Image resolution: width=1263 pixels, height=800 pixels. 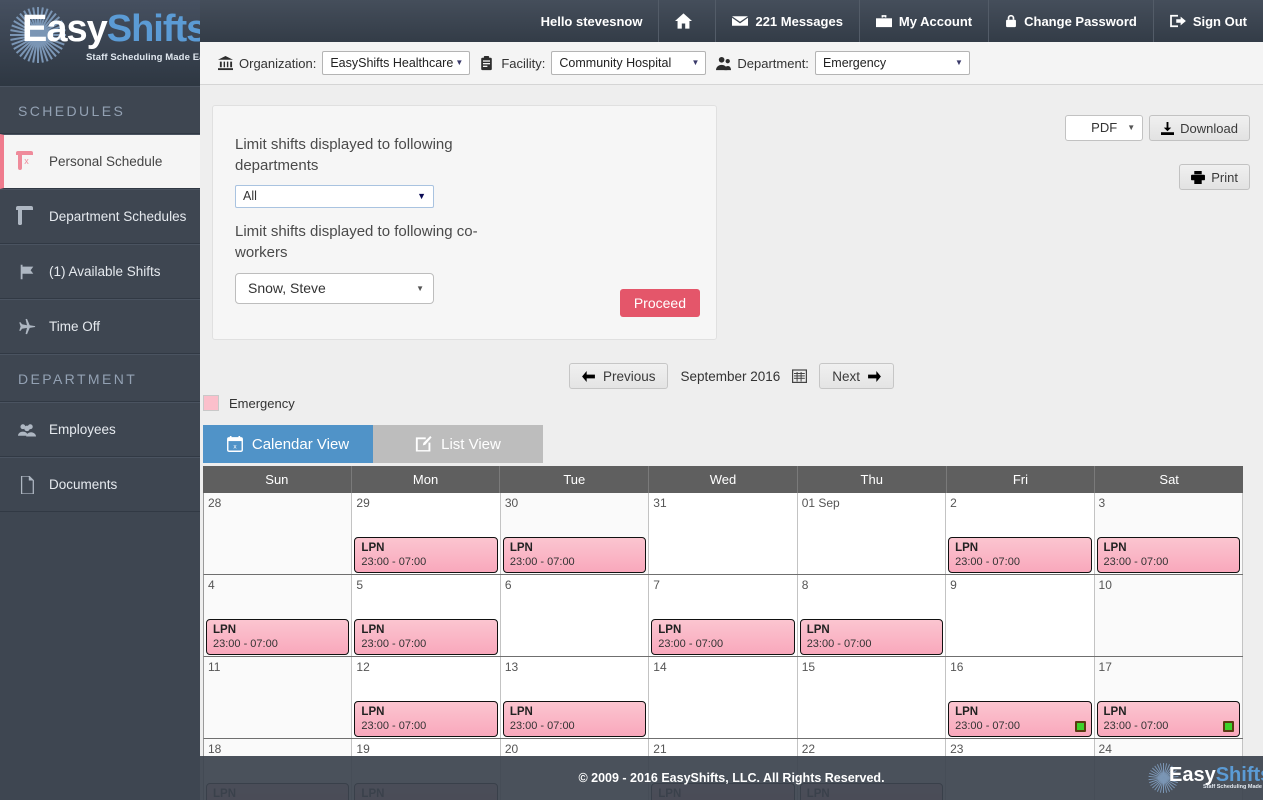 What do you see at coordinates (278, 615) in the screenshot?
I see `calendar-day-cell: 4 LPN 23:00 - 07:00` at bounding box center [278, 615].